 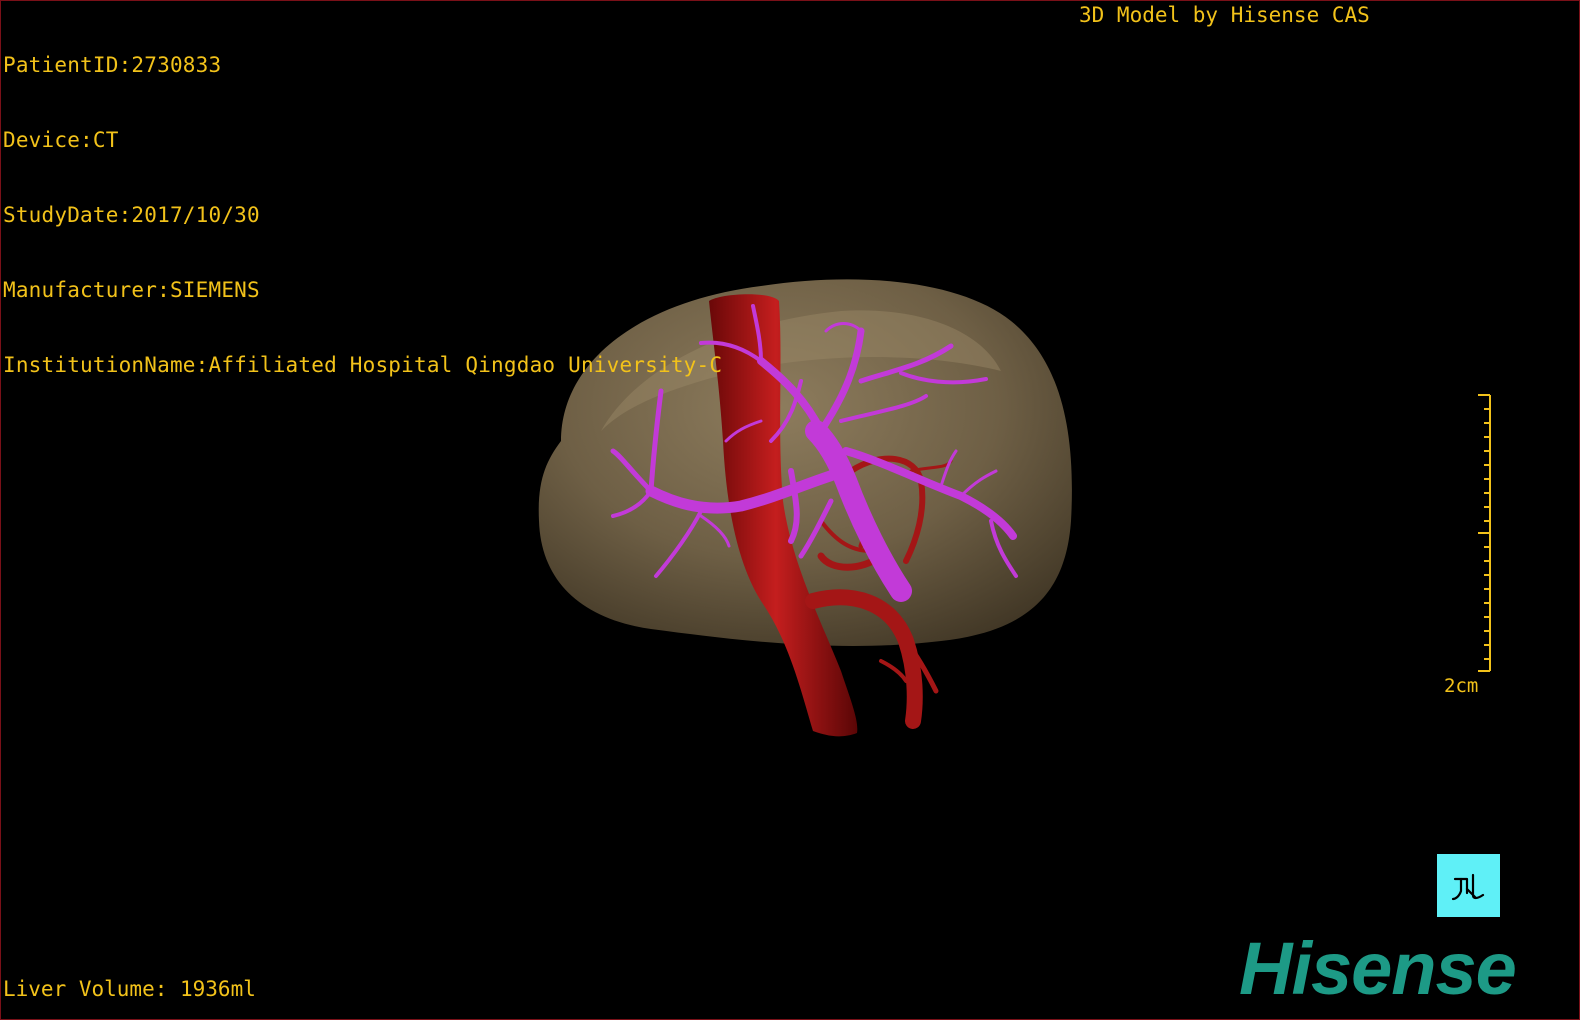 What do you see at coordinates (112, 65) in the screenshot?
I see `patient-id: PatientID:2730833` at bounding box center [112, 65].